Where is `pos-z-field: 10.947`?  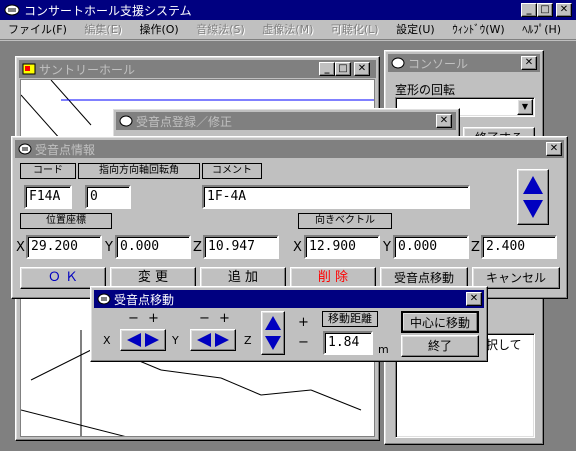
pos-z-field: 10.947 is located at coordinates (241, 247).